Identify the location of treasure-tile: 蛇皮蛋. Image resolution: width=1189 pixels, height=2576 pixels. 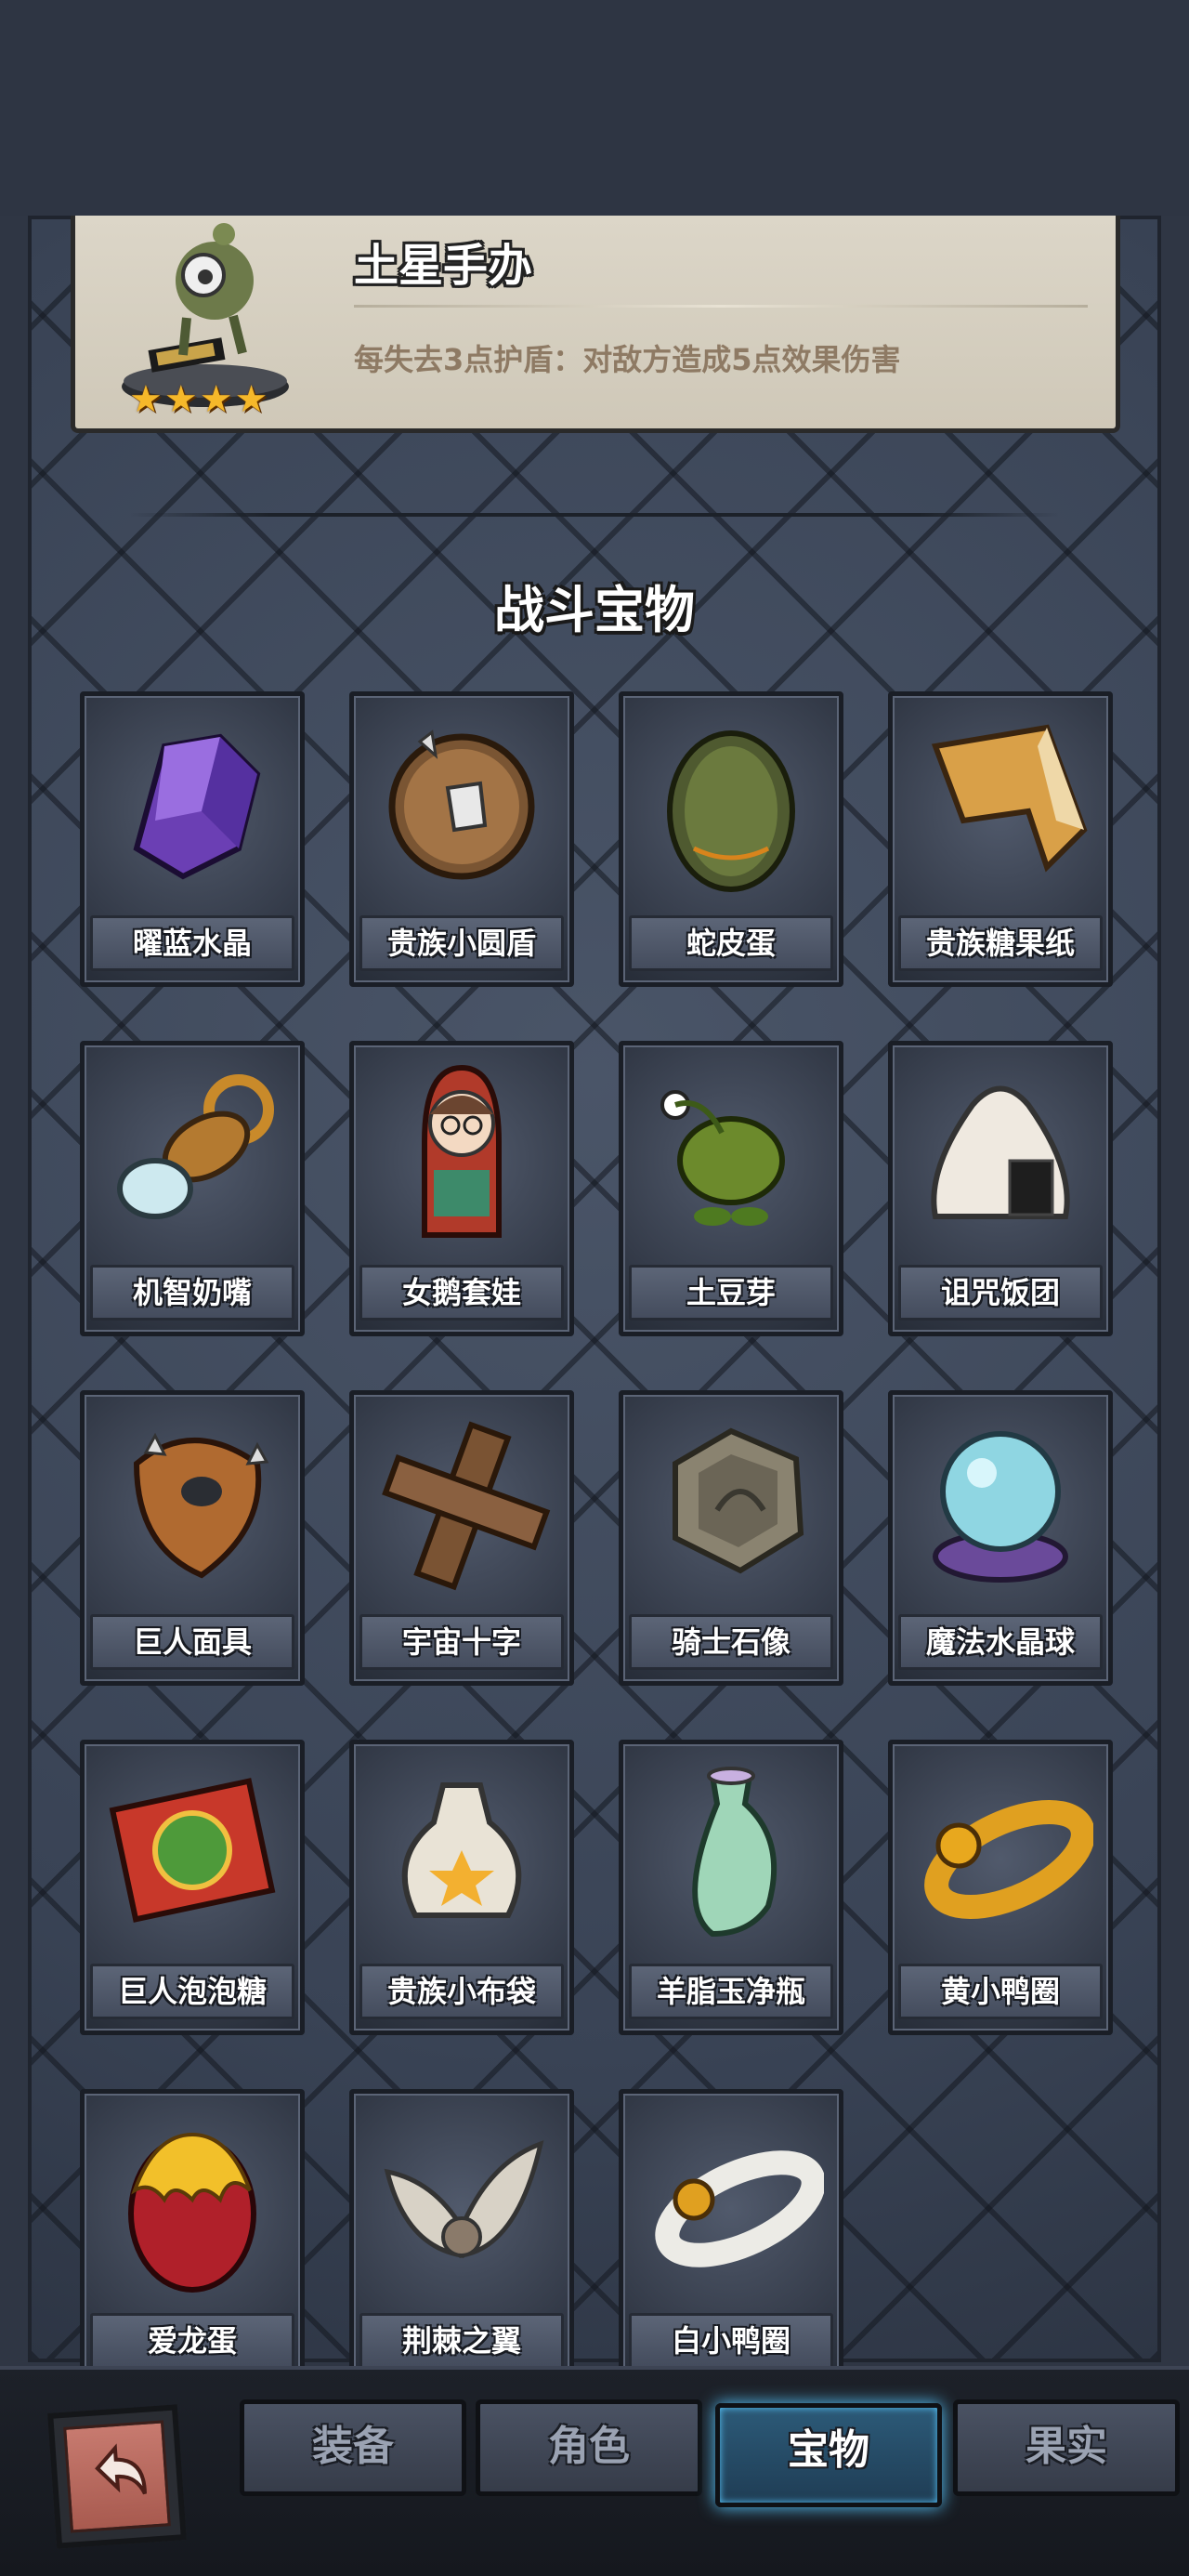
(731, 839).